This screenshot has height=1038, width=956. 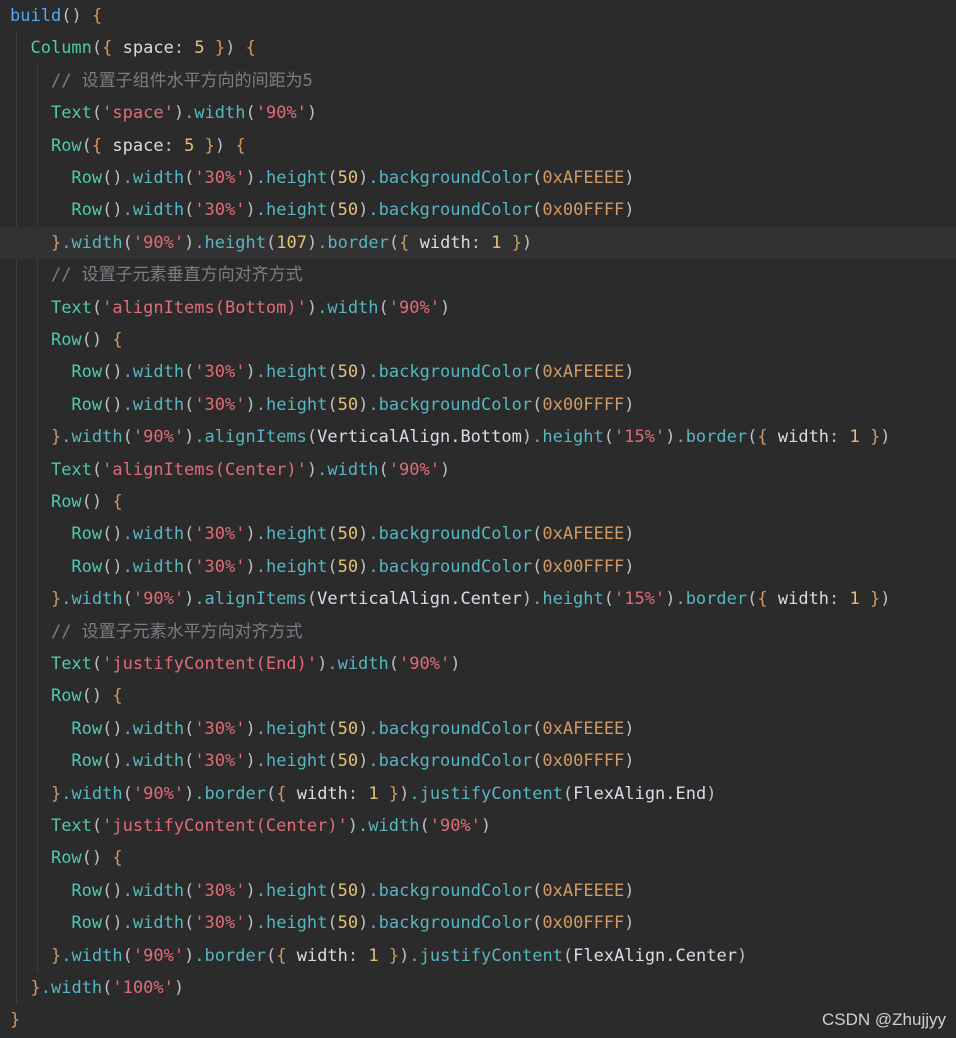 What do you see at coordinates (230, 308) in the screenshot?
I see `code-line: Text('alignItems(Bottom)').width('90%')` at bounding box center [230, 308].